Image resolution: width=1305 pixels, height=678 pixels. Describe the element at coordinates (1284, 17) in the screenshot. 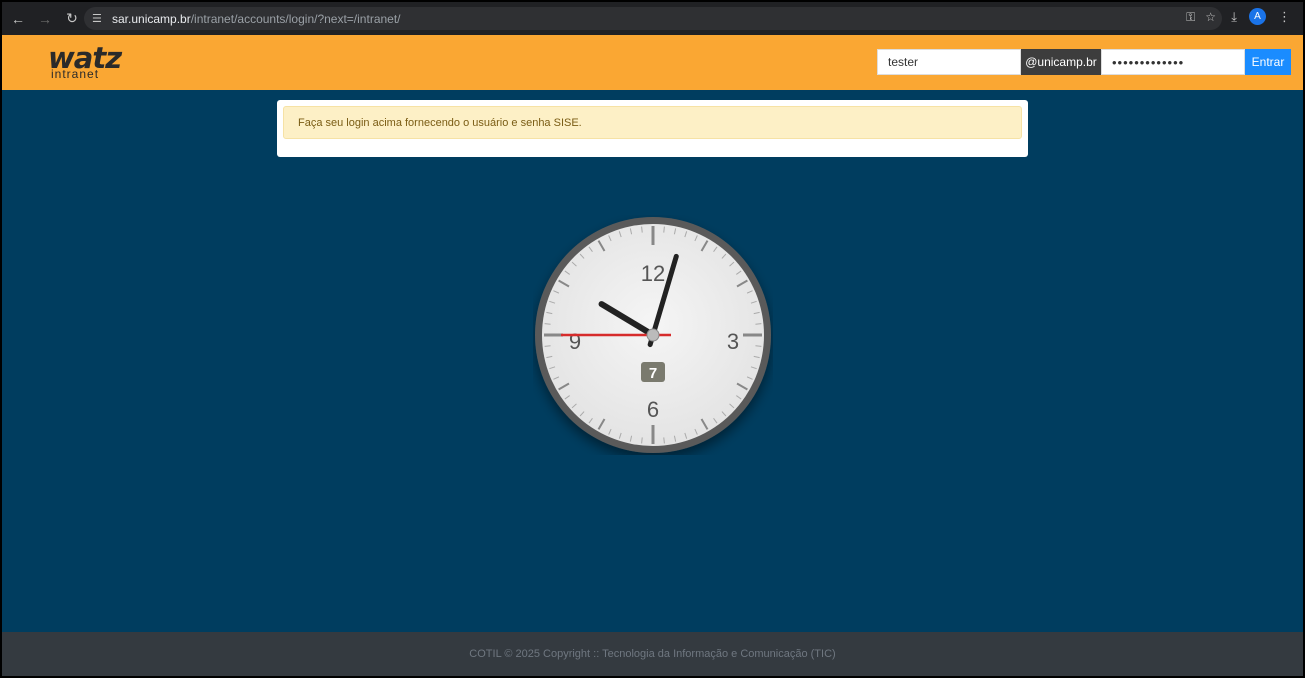

I see `menu-kebab-icon: ⋮` at that location.